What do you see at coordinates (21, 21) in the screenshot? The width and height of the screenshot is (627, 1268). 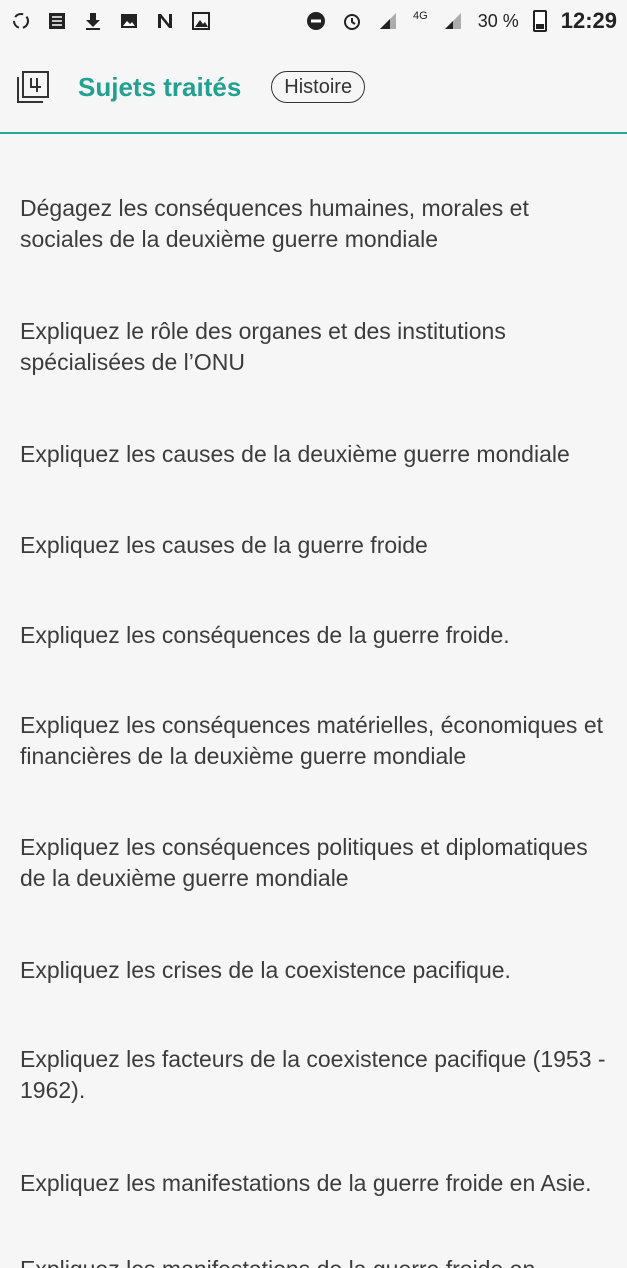 I see `recycle-icon` at bounding box center [21, 21].